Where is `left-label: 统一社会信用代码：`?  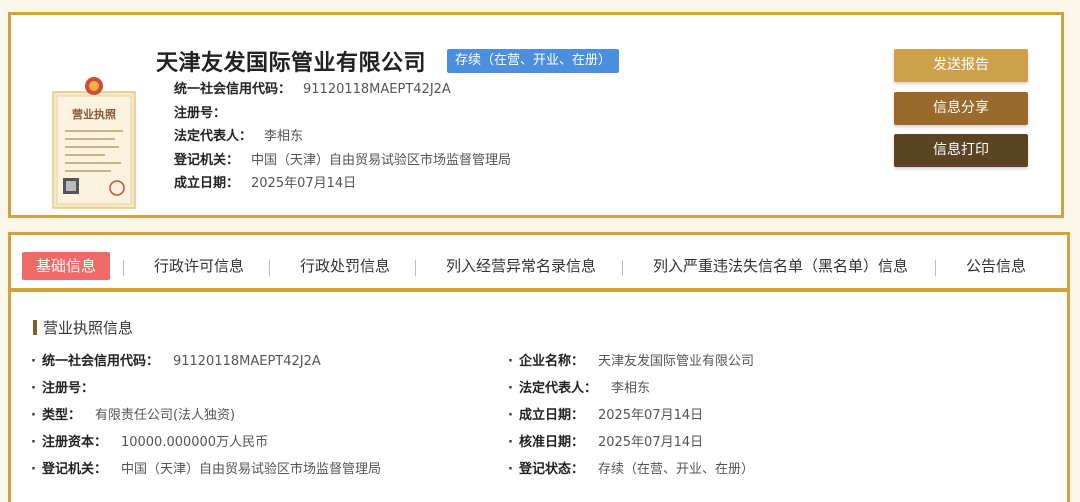
left-label: 统一社会信用代码： is located at coordinates (100, 361).